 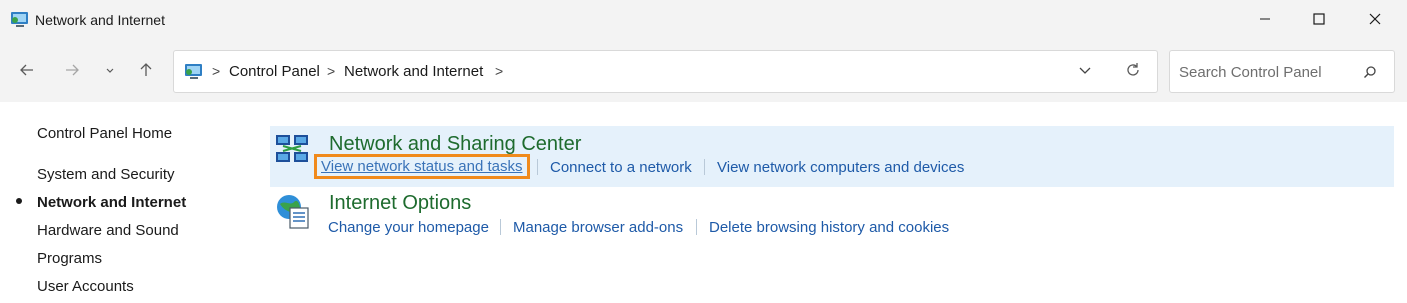 What do you see at coordinates (293, 151) in the screenshot?
I see `network-sharing-icon` at bounding box center [293, 151].